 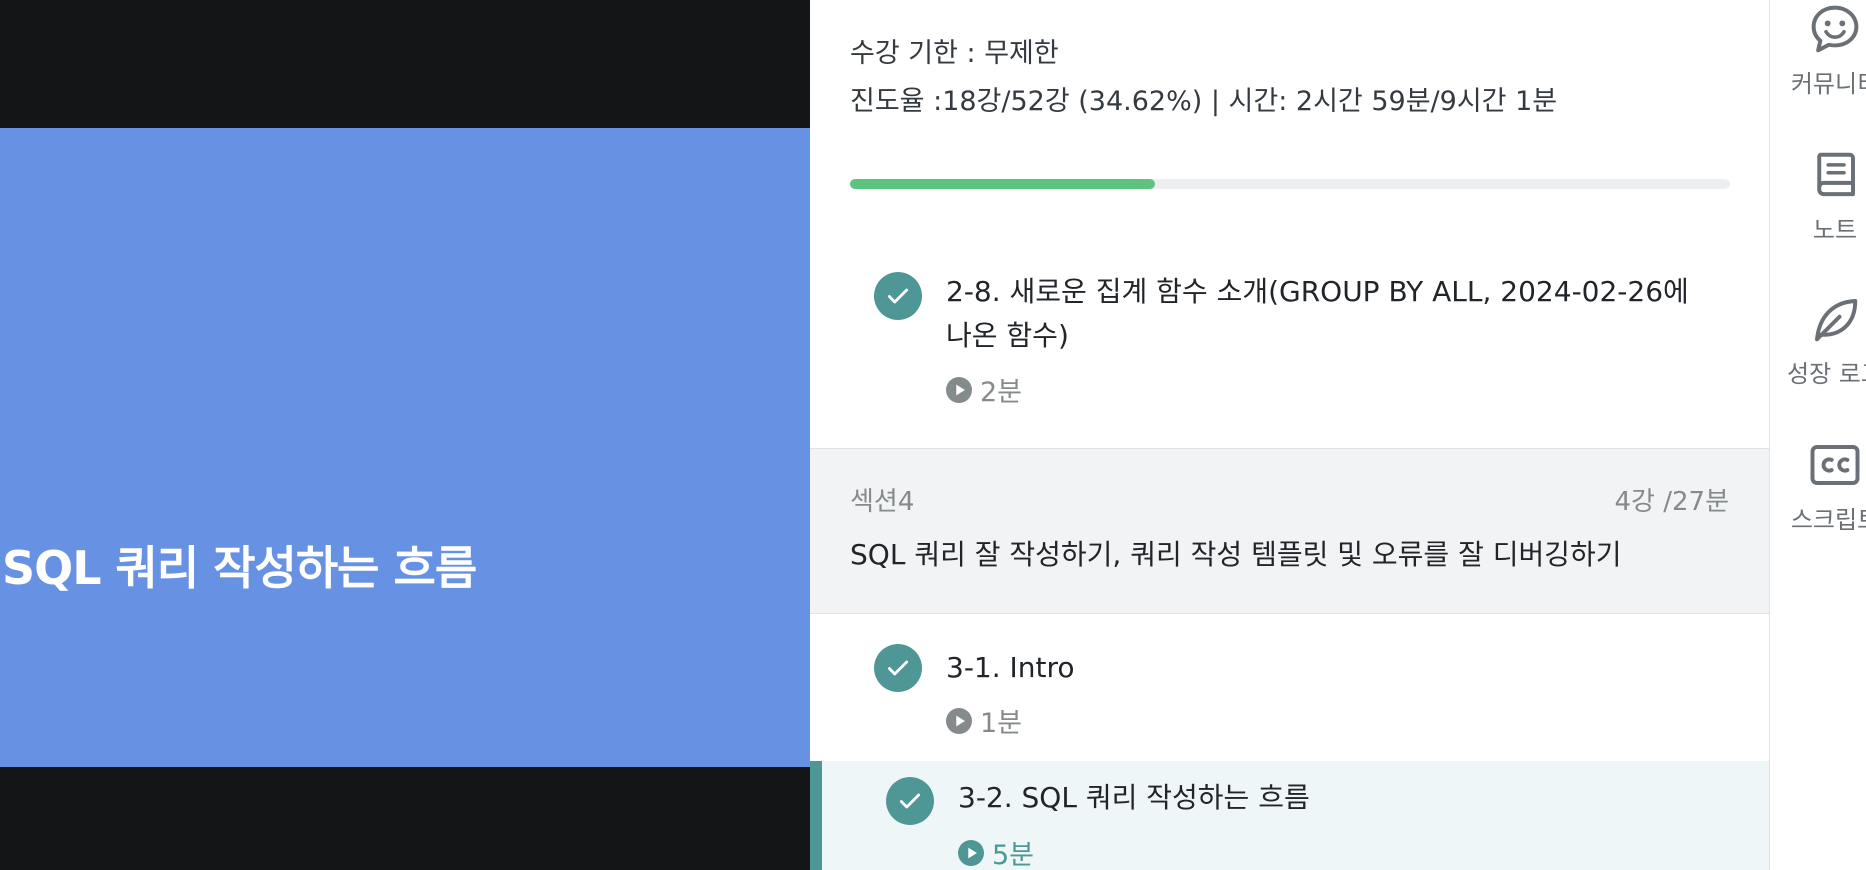 What do you see at coordinates (1817, 435) in the screenshot?
I see `tool-sidebar: 커뮤니티 노트 성장 로그 스크립트` at bounding box center [1817, 435].